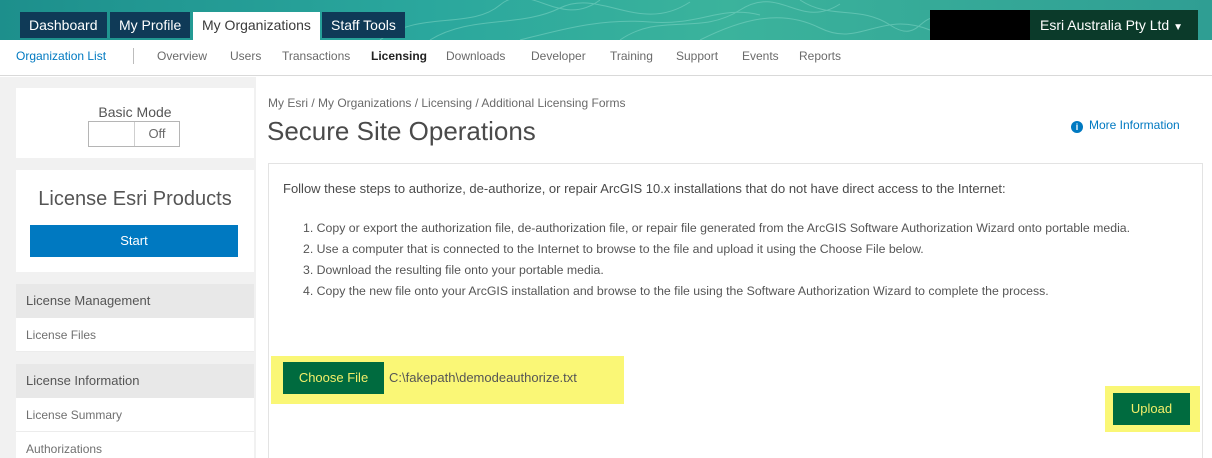 The image size is (1212, 458). What do you see at coordinates (135, 335) in the screenshot?
I see `sidebar-item-license-files: License Files` at bounding box center [135, 335].